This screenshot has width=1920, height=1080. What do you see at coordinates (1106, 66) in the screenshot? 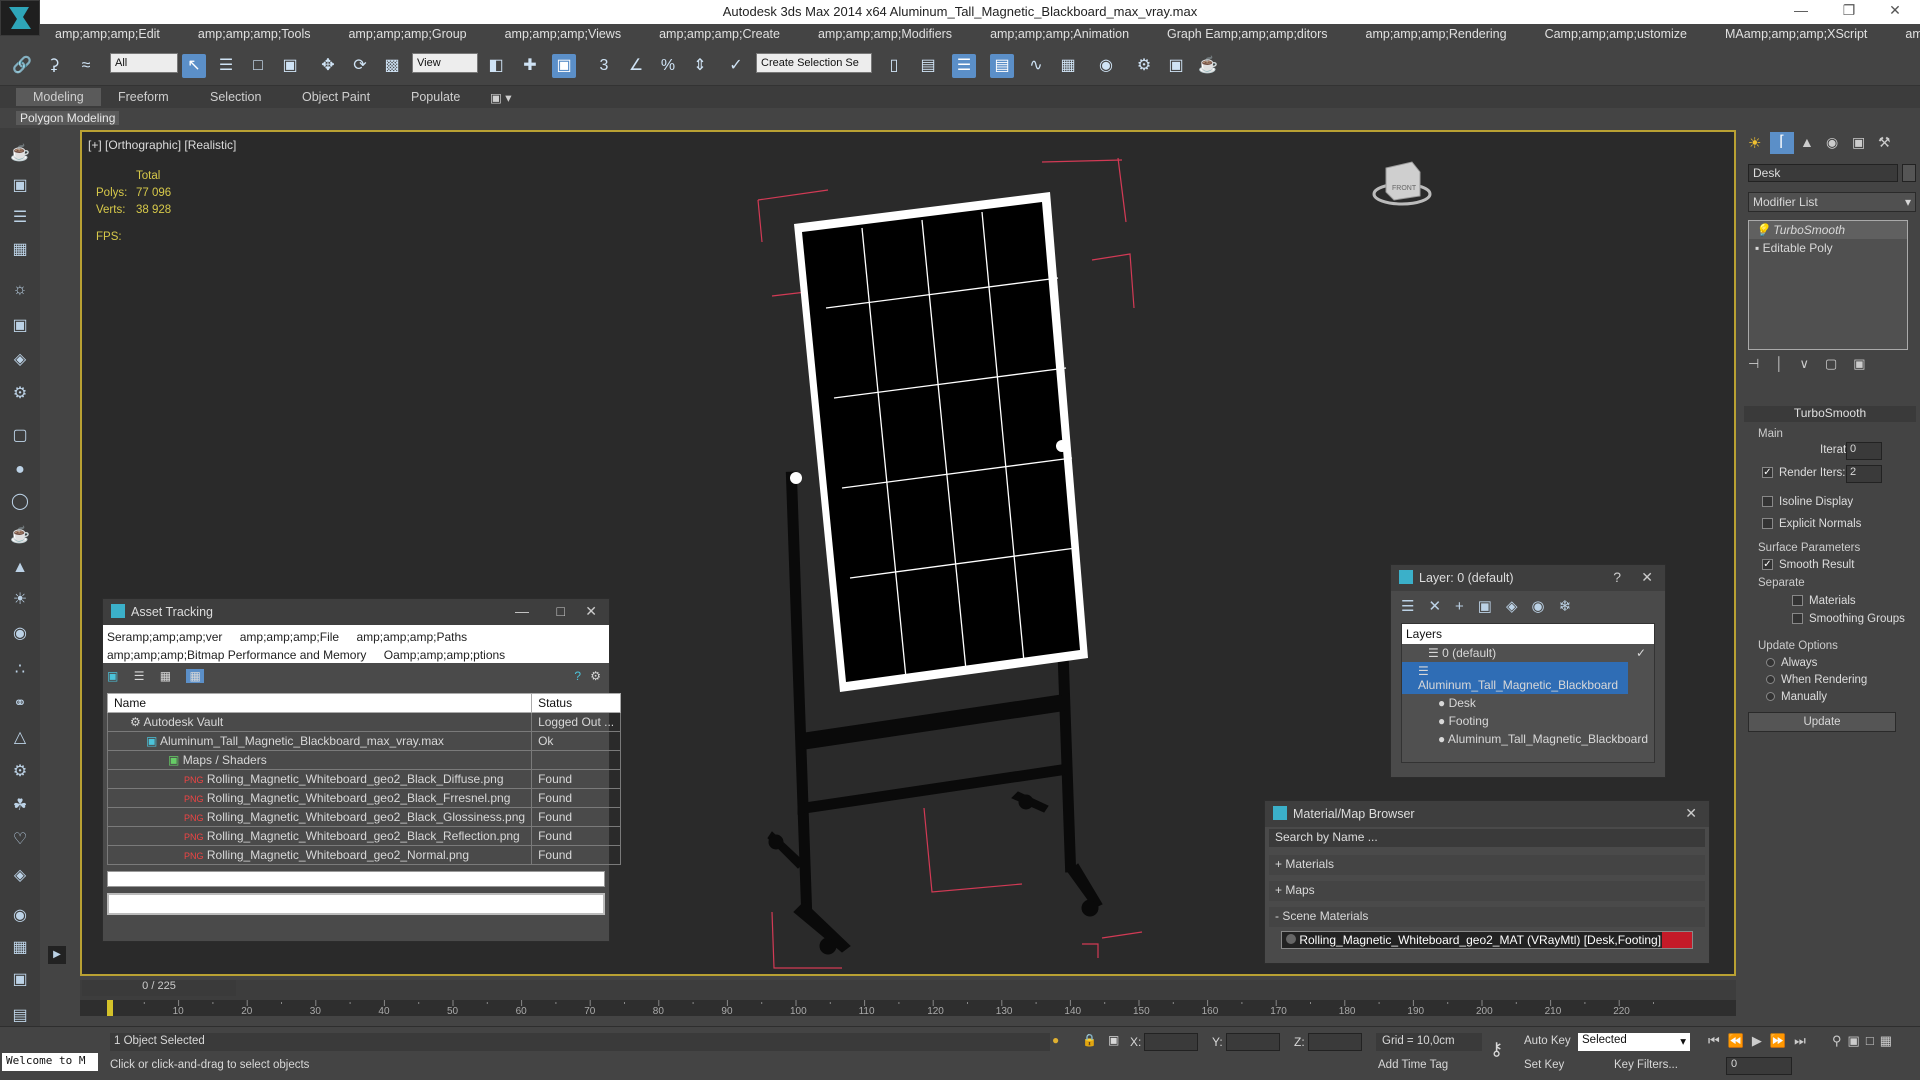
I see `material-editor-icon: ◉` at bounding box center [1106, 66].